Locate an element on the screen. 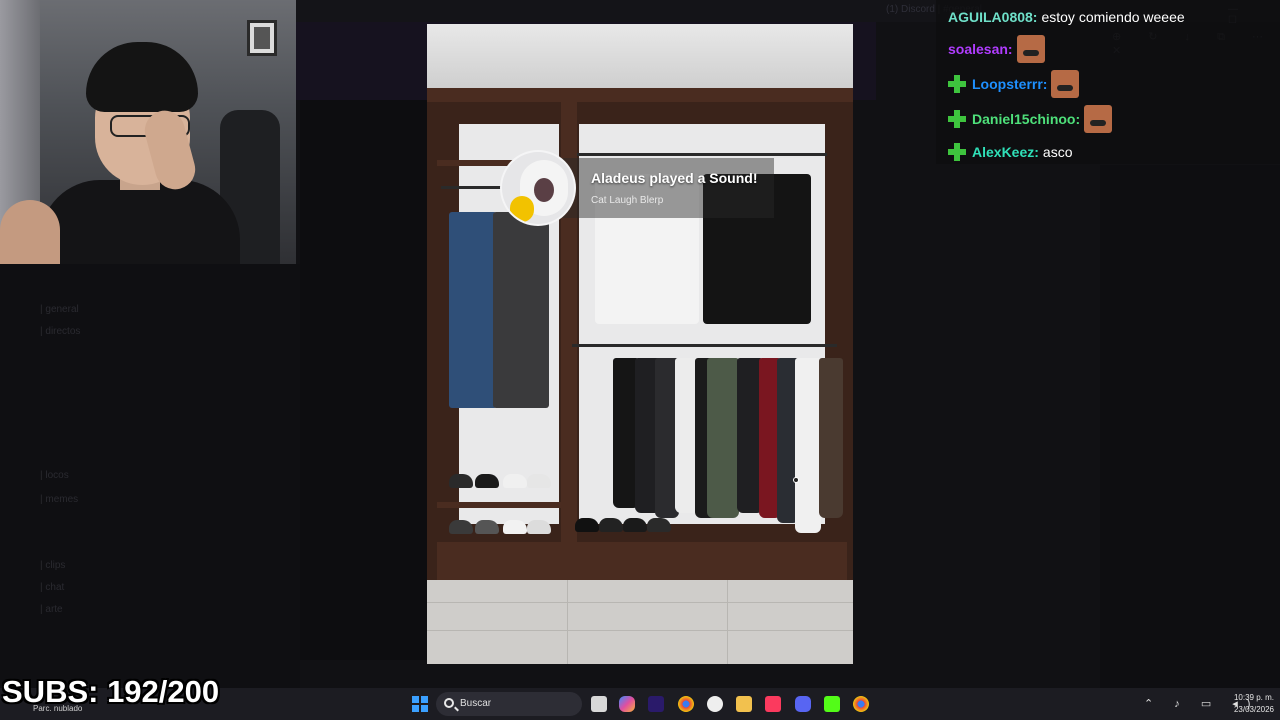  grey-jeans is located at coordinates (521, 310).